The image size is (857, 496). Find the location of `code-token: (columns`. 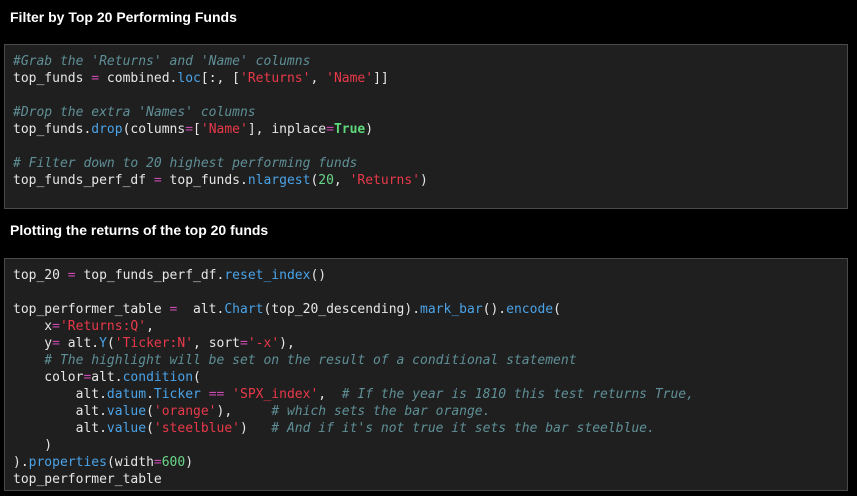

code-token: (columns is located at coordinates (154, 129).